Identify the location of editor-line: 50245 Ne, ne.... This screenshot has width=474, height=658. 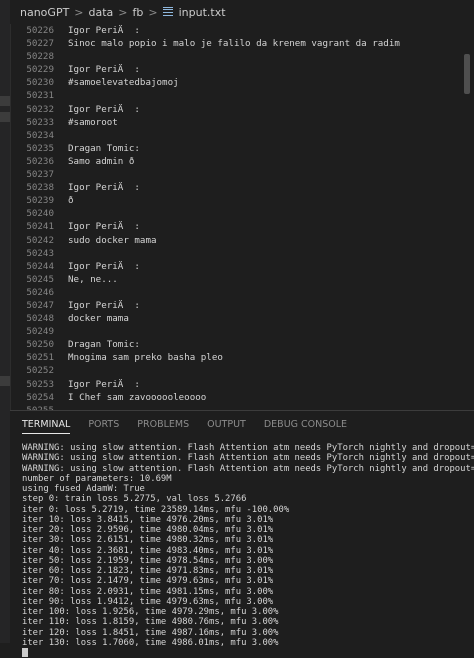
(242, 279).